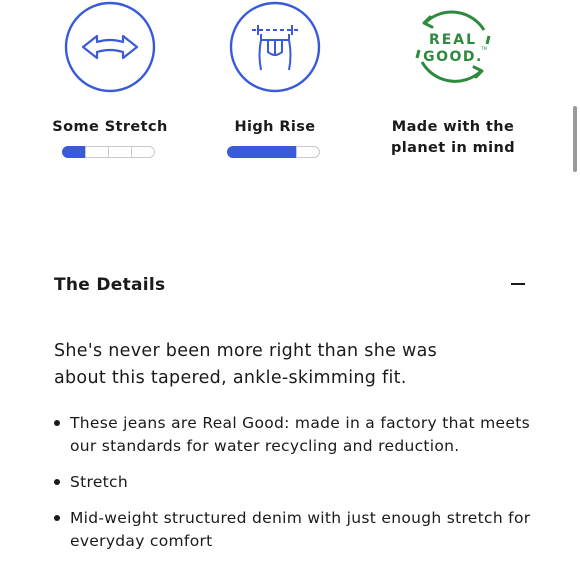 This screenshot has width=580, height=580. What do you see at coordinates (99, 482) in the screenshot?
I see `list-item-text: Stretch` at bounding box center [99, 482].